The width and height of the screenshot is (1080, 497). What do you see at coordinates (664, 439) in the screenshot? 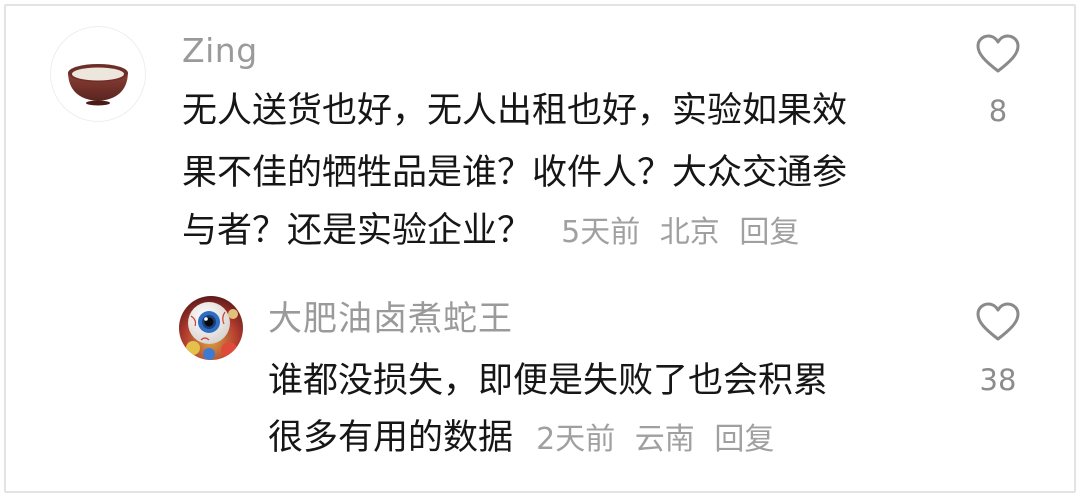
I see `comment-location: 云南` at bounding box center [664, 439].